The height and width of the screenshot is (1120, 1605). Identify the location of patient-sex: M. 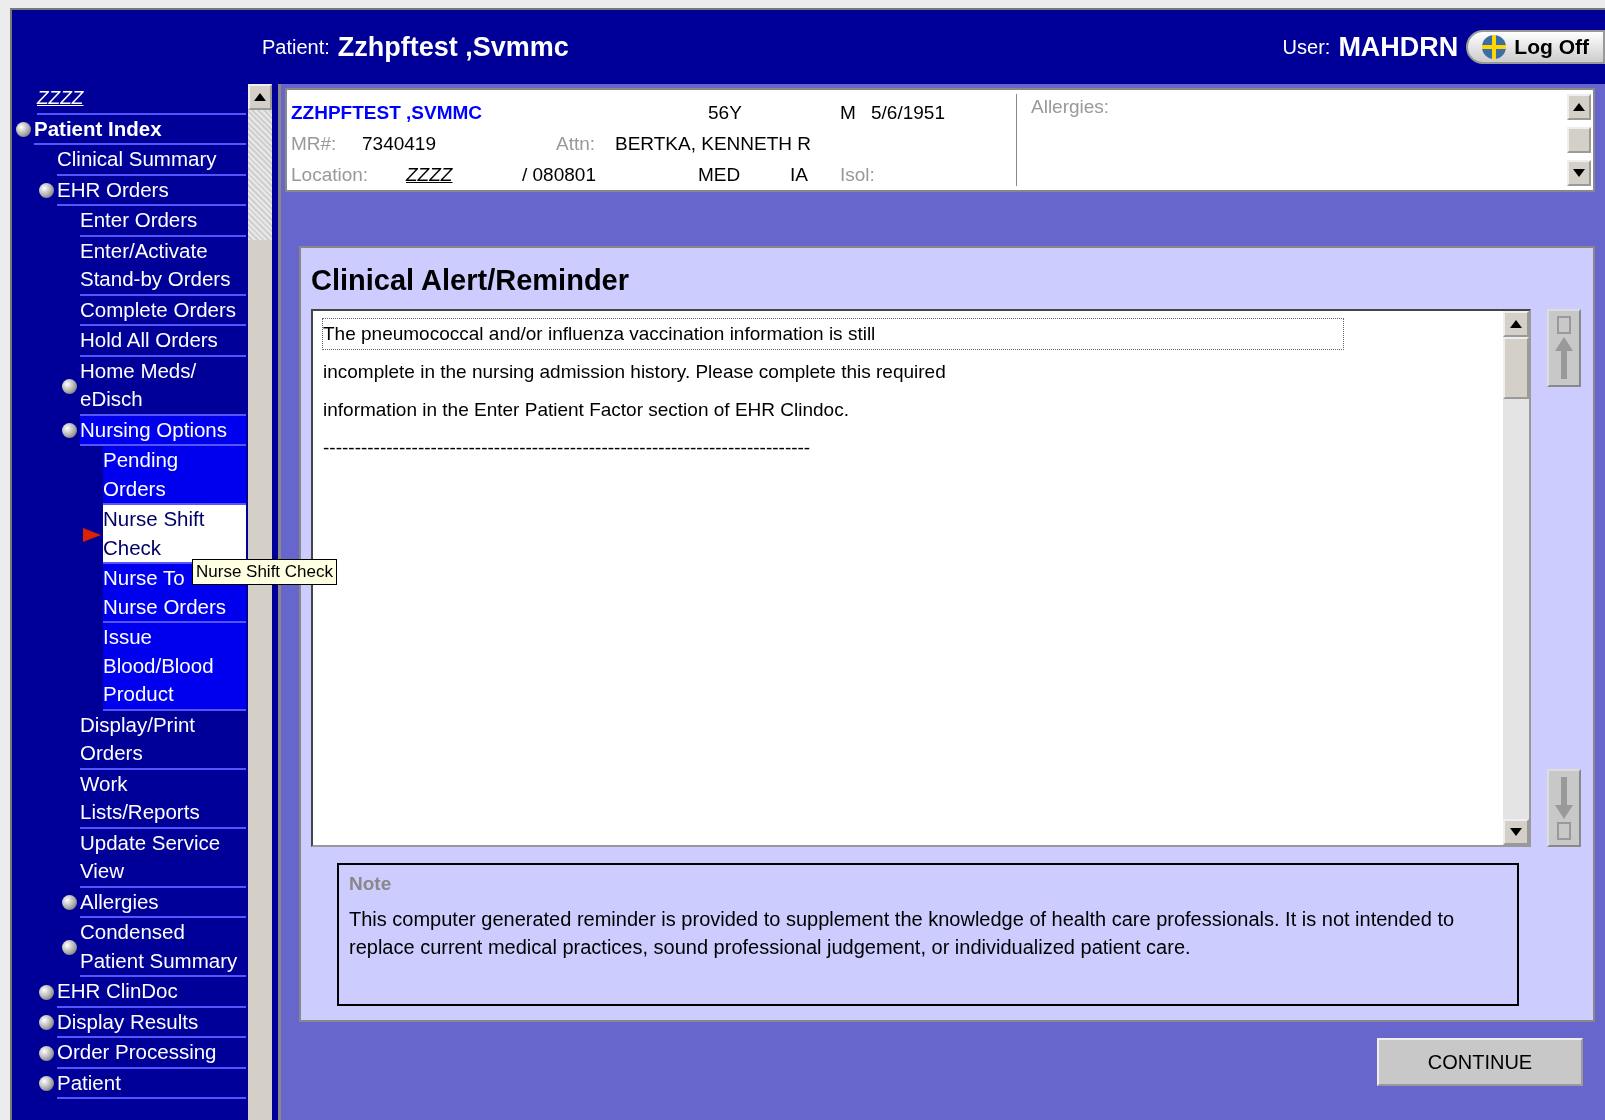
(848, 112).